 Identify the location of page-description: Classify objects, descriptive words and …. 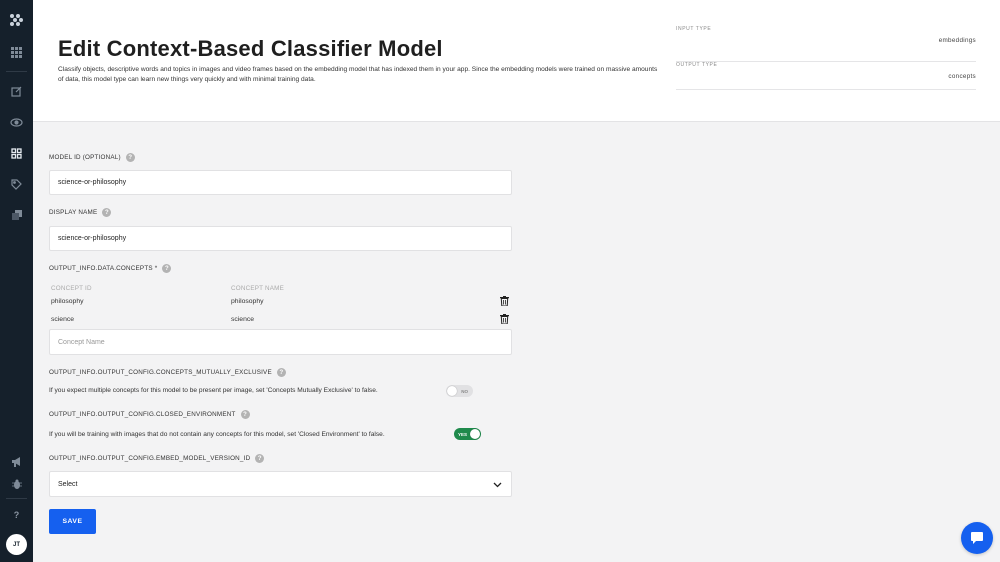
(358, 74).